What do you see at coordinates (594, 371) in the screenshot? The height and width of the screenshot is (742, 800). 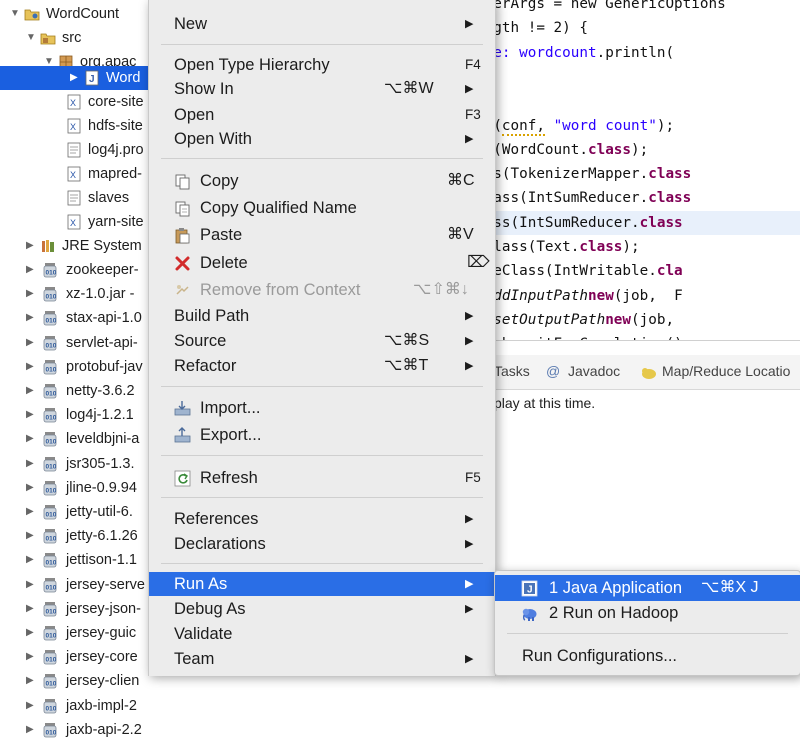 I see `tab-javadoc: Javadoc` at bounding box center [594, 371].